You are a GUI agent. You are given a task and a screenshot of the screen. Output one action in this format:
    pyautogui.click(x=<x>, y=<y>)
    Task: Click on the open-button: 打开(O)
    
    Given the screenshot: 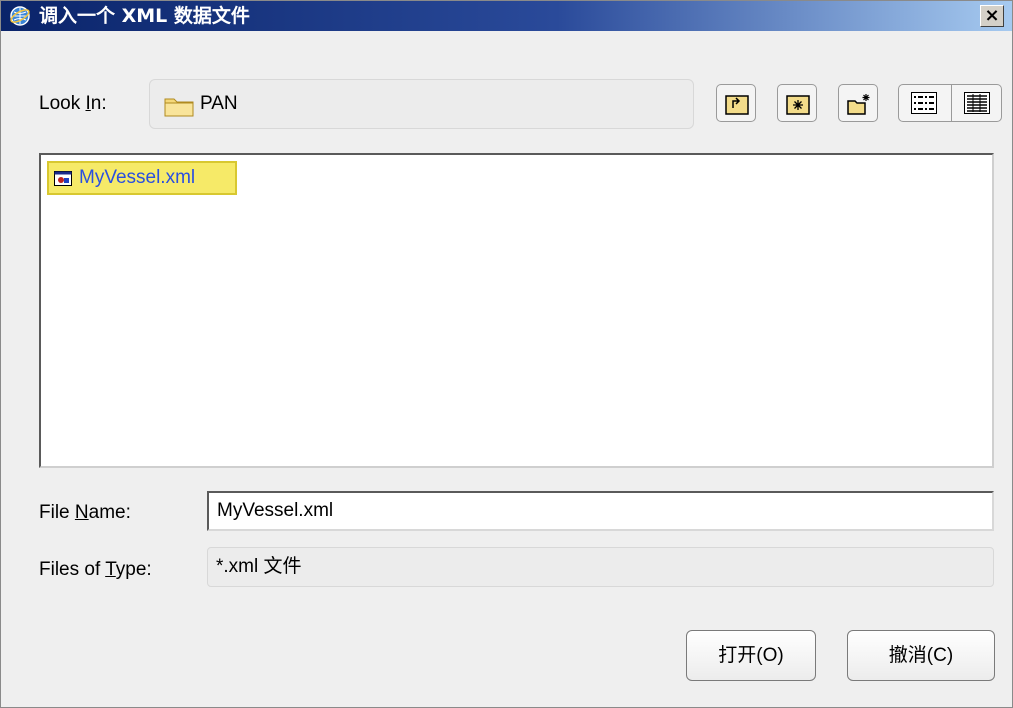 What is the action you would take?
    pyautogui.click(x=751, y=655)
    